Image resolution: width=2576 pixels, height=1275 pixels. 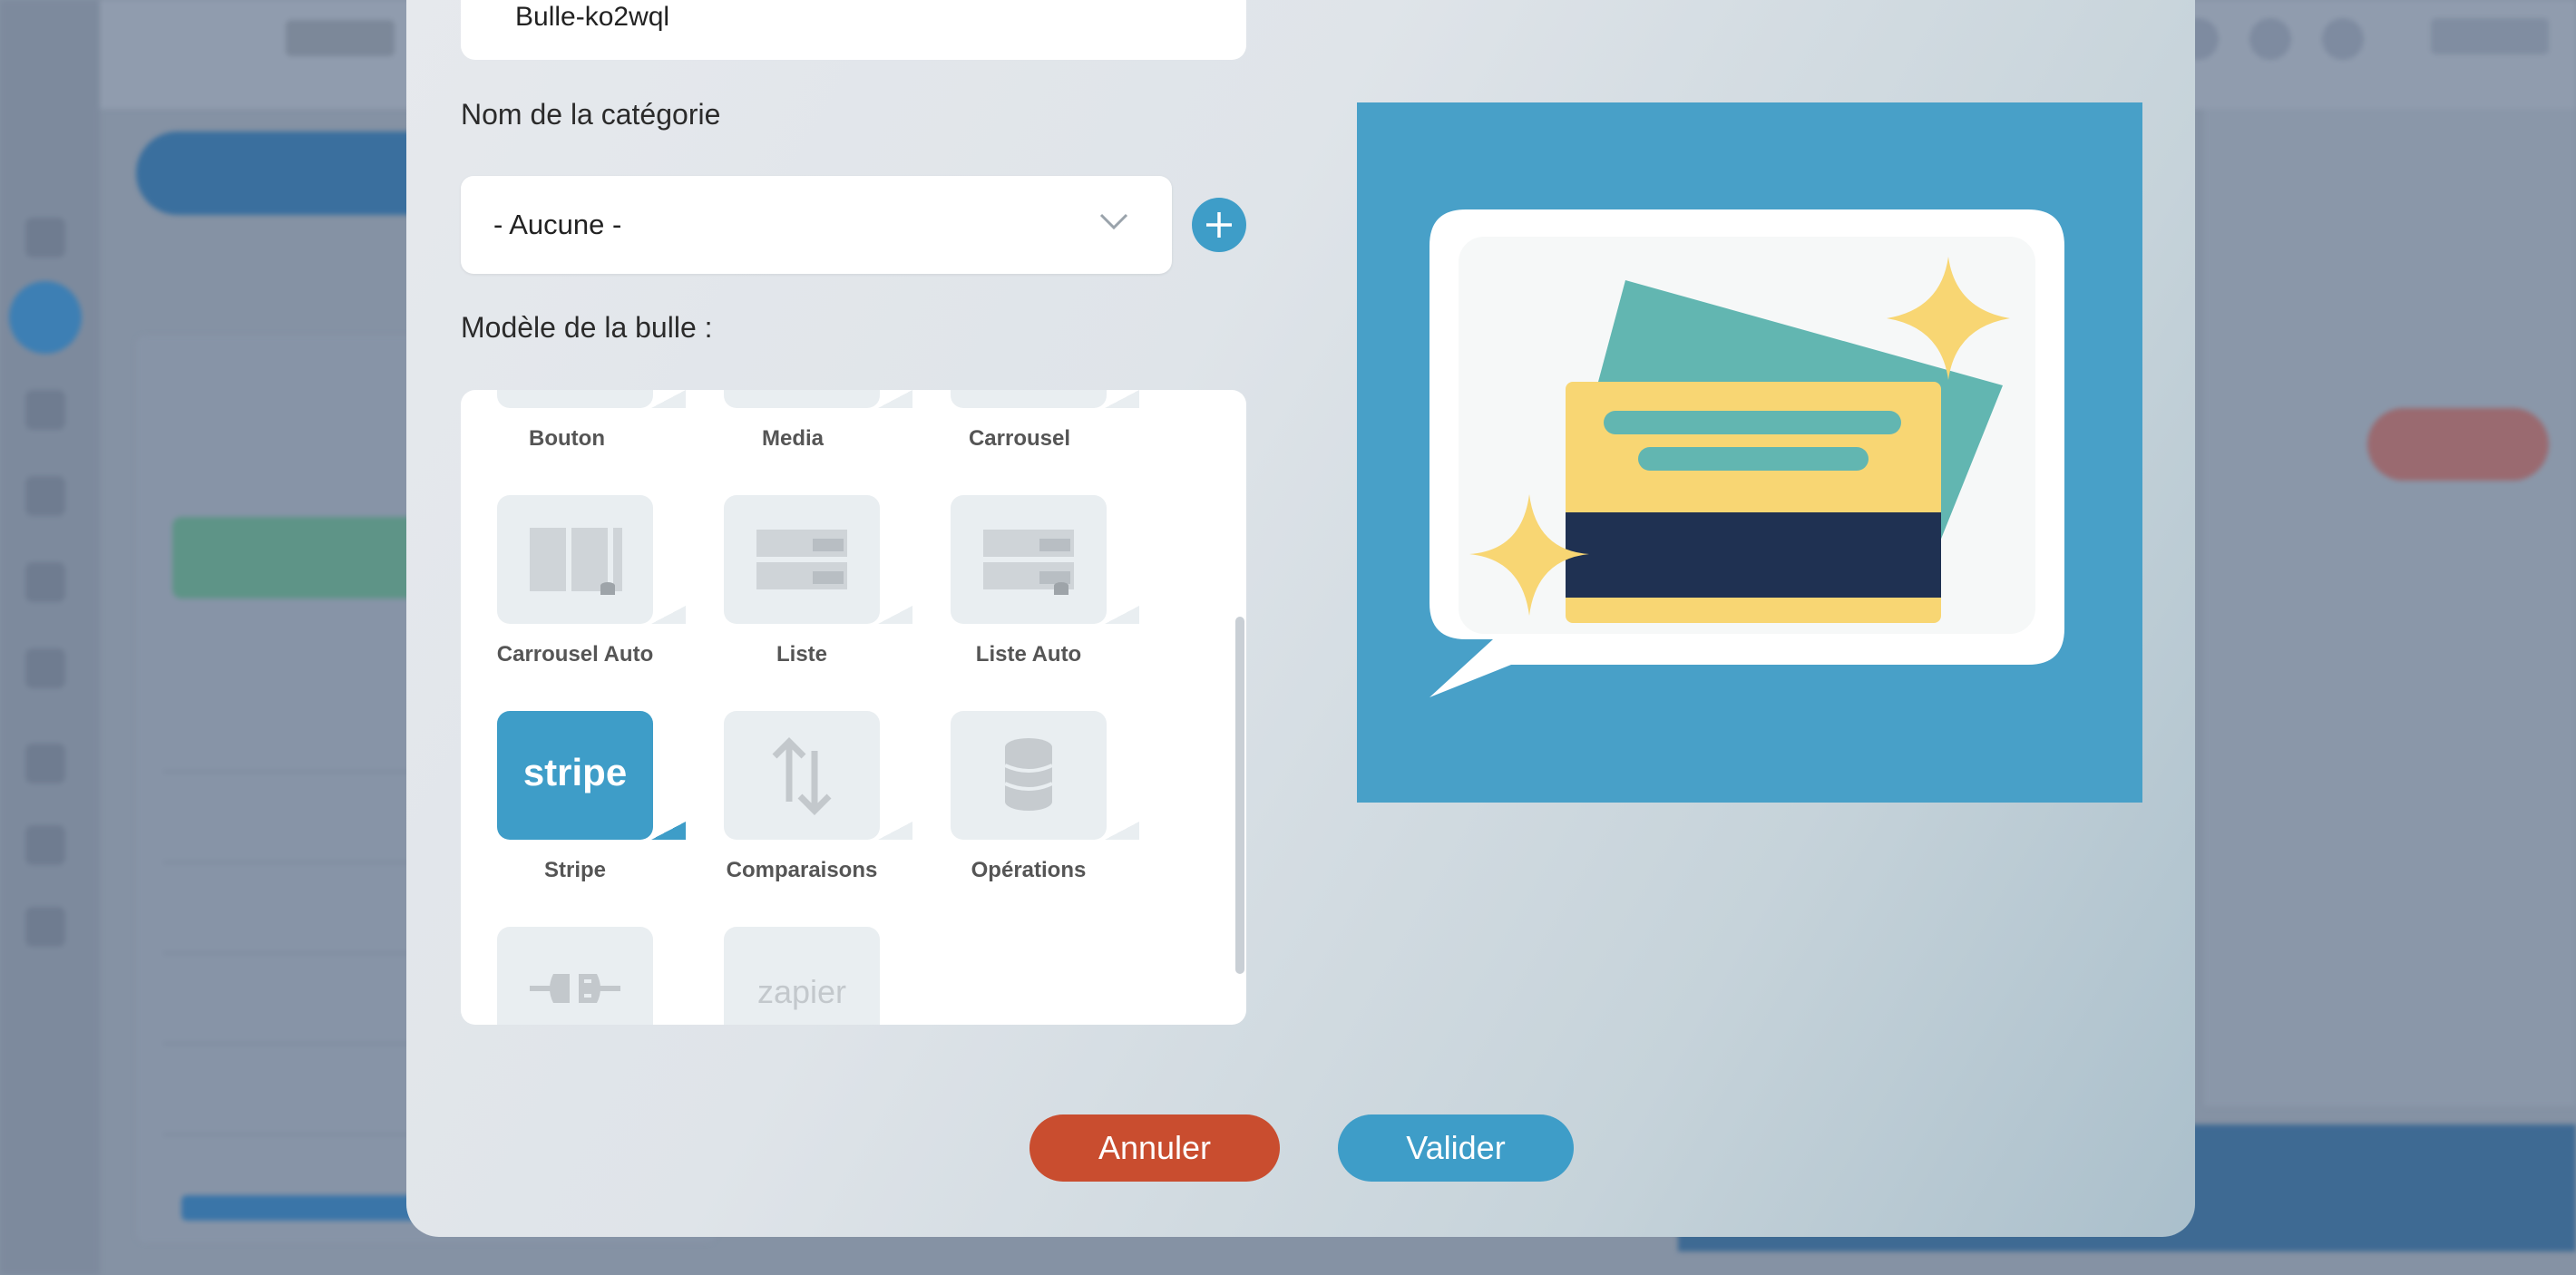 I want to click on template-tile-plugin, so click(x=575, y=976).